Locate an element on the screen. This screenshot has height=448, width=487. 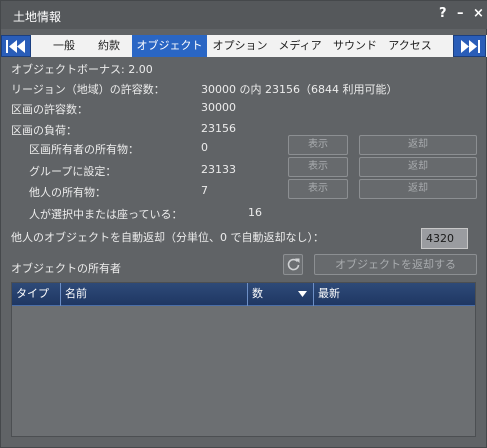
scroll-tabs-left-button is located at coordinates (16, 46).